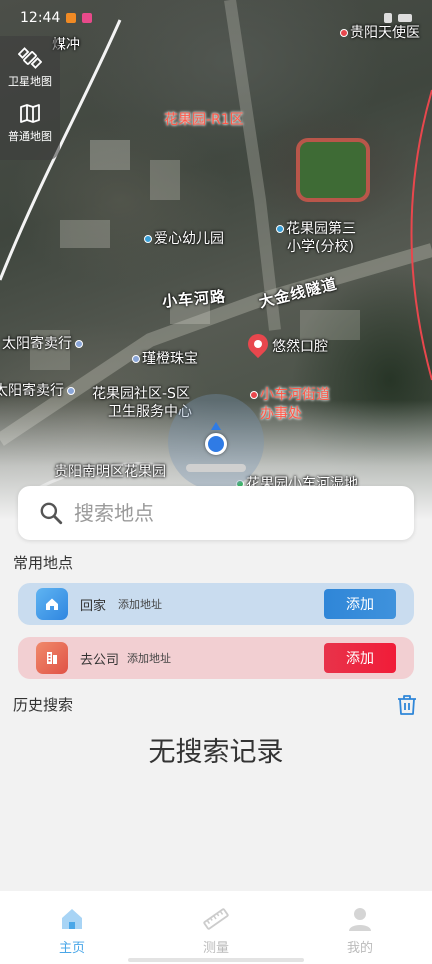 The width and height of the screenshot is (432, 964). I want to click on home-place-name: 回家, so click(93, 606).